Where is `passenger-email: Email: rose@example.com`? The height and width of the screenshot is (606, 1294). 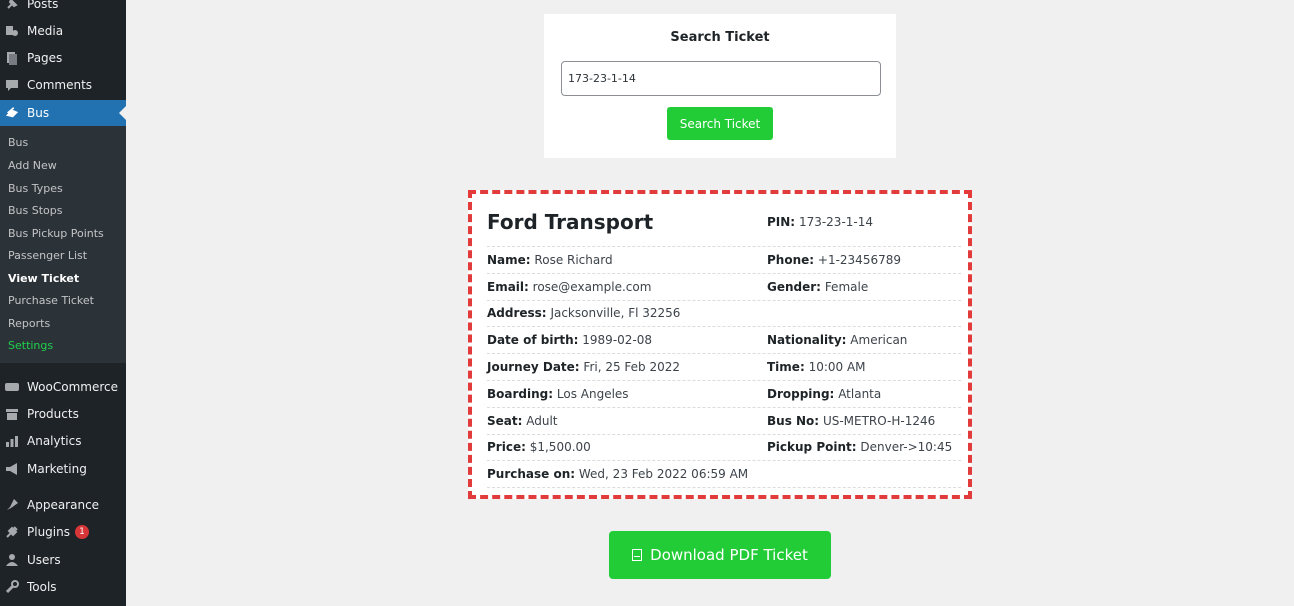 passenger-email: Email: rose@example.com is located at coordinates (569, 287).